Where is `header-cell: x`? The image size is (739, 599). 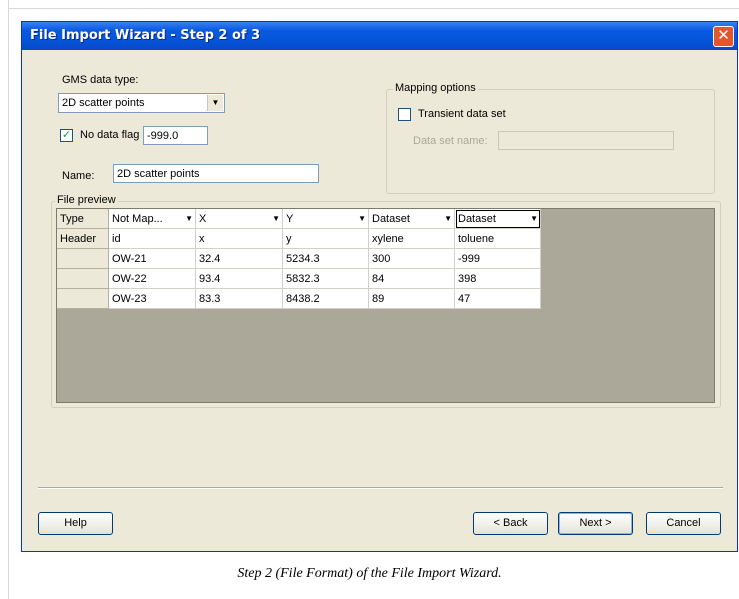
header-cell: x is located at coordinates (239, 239).